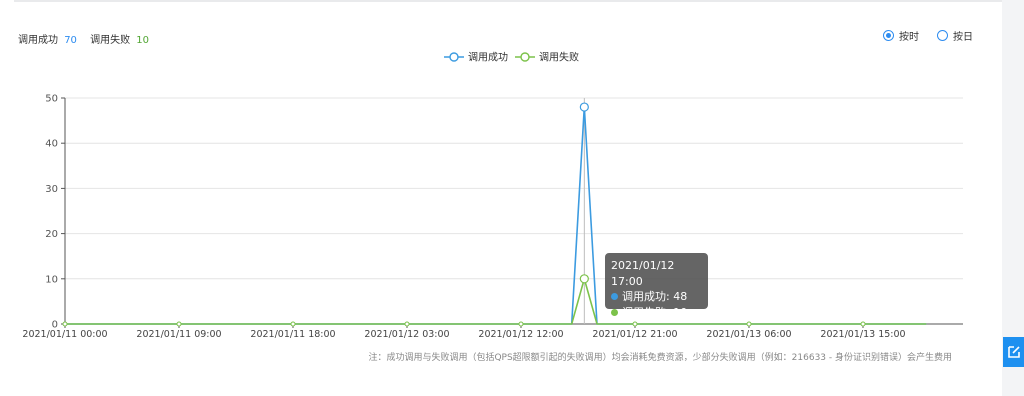 This screenshot has width=1024, height=396. I want to click on tooltip-fail-swatch, so click(614, 312).